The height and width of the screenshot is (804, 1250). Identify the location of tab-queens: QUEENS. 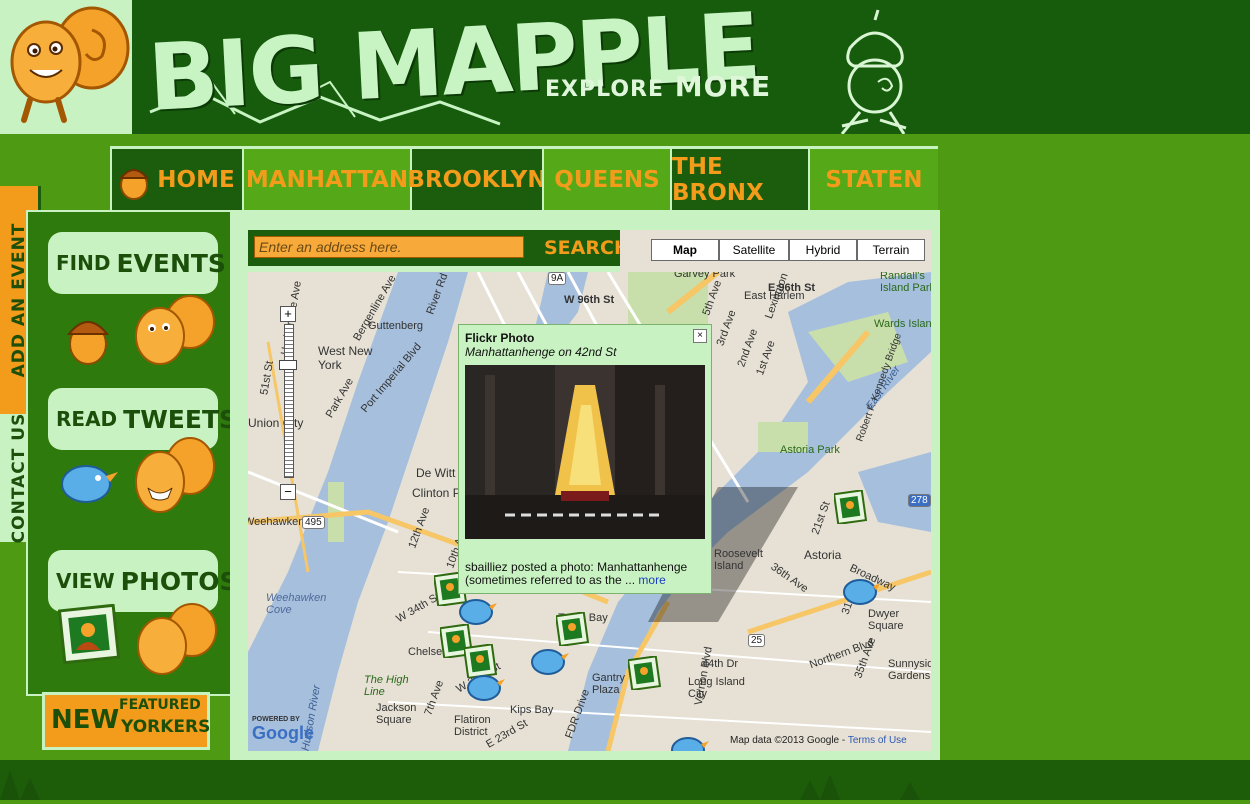
(606, 178).